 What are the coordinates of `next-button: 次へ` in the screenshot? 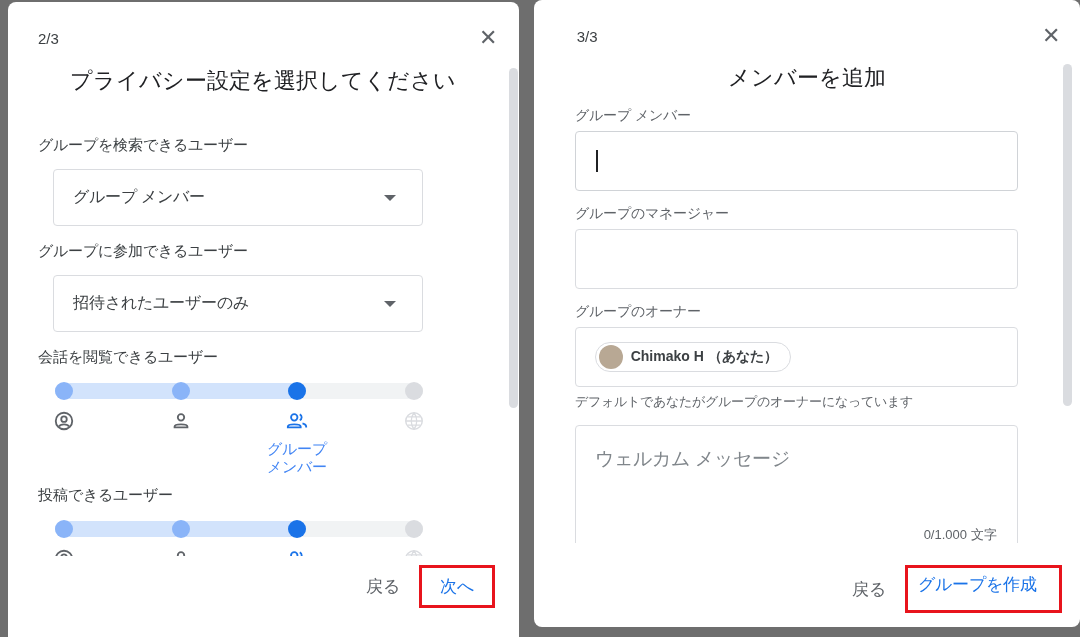 It's located at (456, 586).